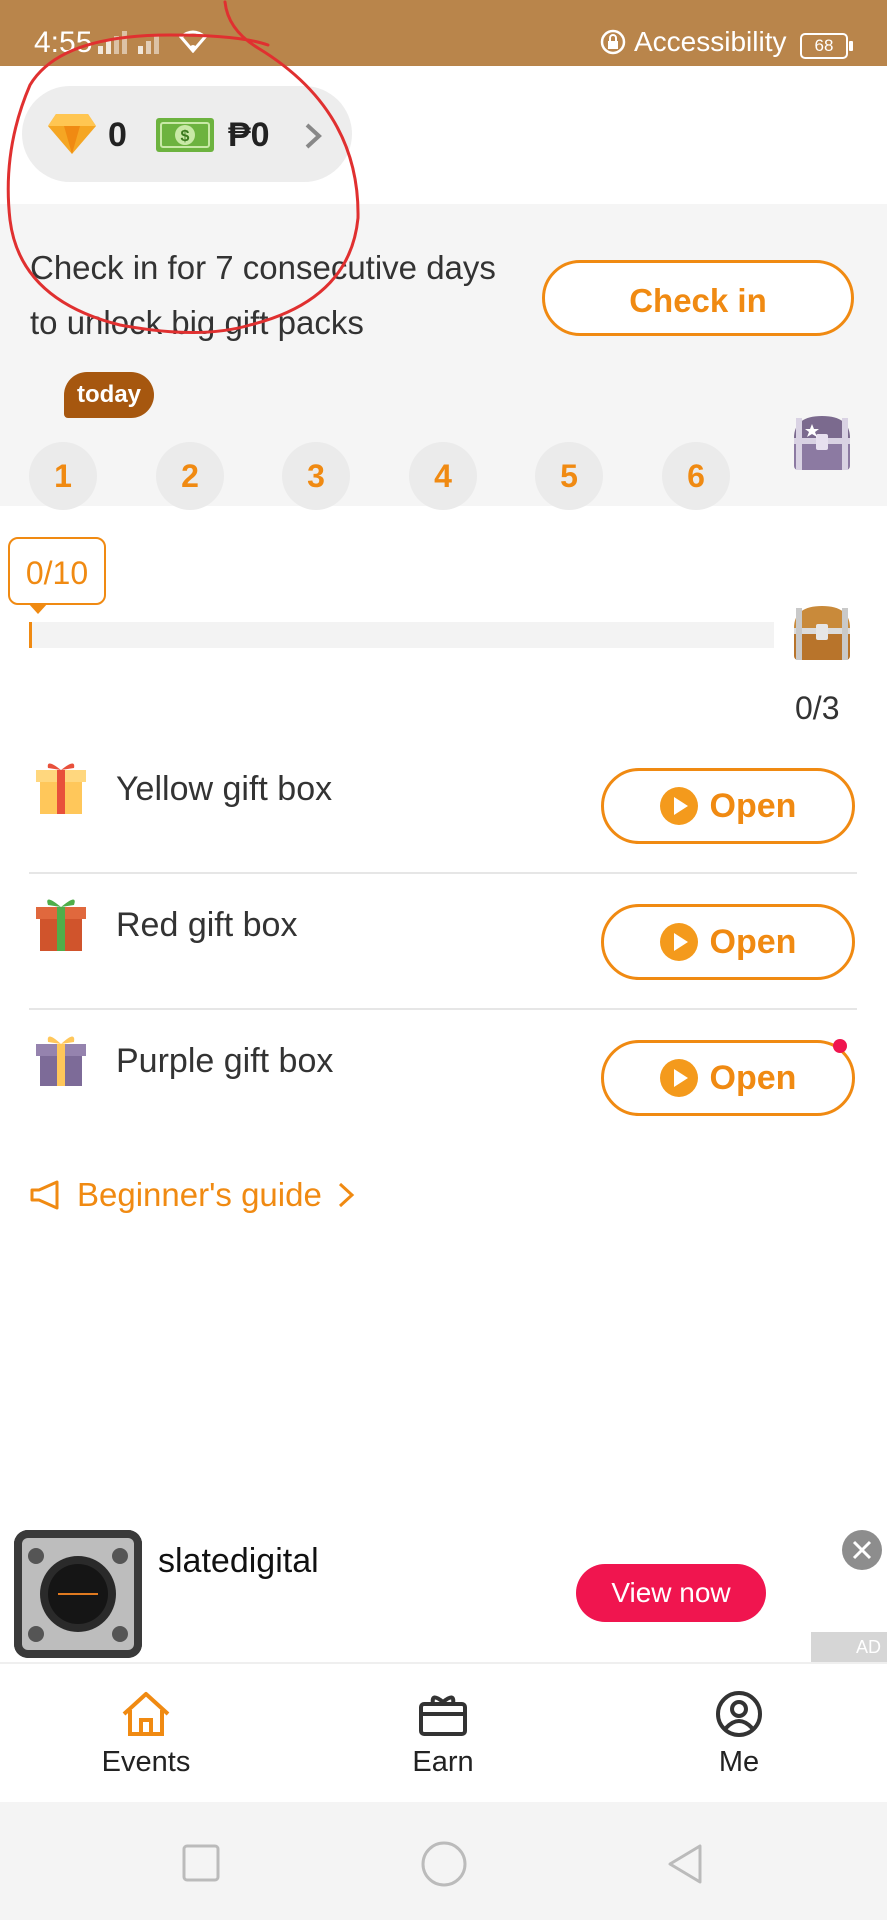 Image resolution: width=887 pixels, height=1920 pixels. Describe the element at coordinates (671, 1593) in the screenshot. I see `view-now-button: View now` at that location.